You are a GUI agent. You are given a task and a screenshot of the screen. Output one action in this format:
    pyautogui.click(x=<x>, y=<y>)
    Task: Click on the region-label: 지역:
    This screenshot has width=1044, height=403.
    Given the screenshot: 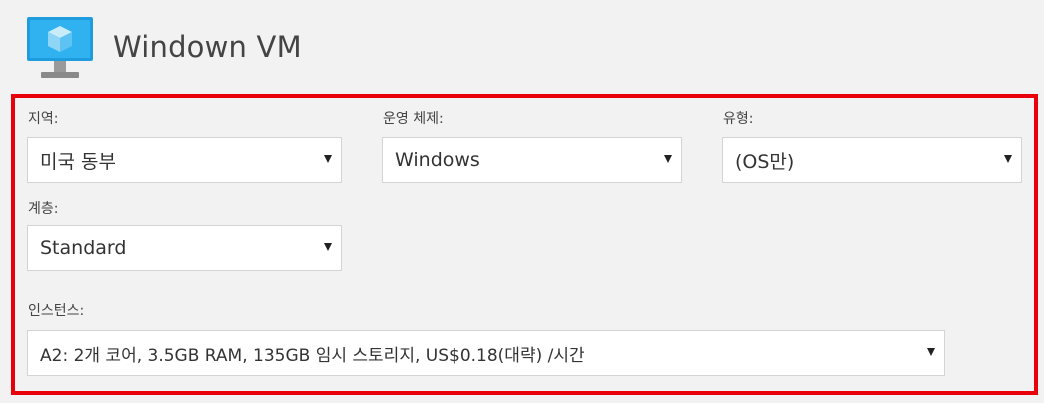 What is the action you would take?
    pyautogui.click(x=43, y=119)
    